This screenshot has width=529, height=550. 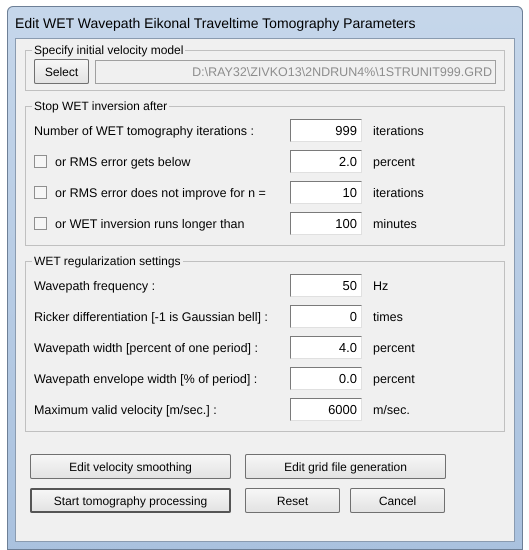 What do you see at coordinates (151, 317) in the screenshot?
I see `field-label: Ricker differentiation [-1 is Gaussian bell] :` at bounding box center [151, 317].